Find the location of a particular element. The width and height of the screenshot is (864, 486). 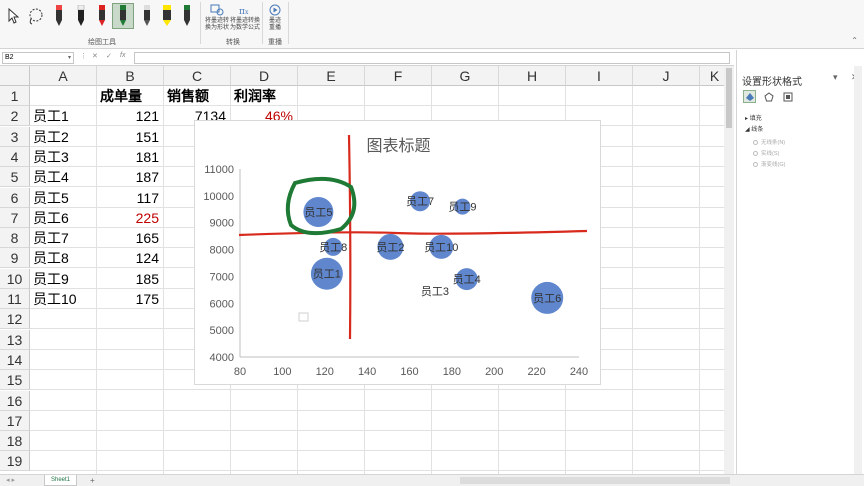

gradient-line-option: 渐变线(G) is located at coordinates (769, 164).